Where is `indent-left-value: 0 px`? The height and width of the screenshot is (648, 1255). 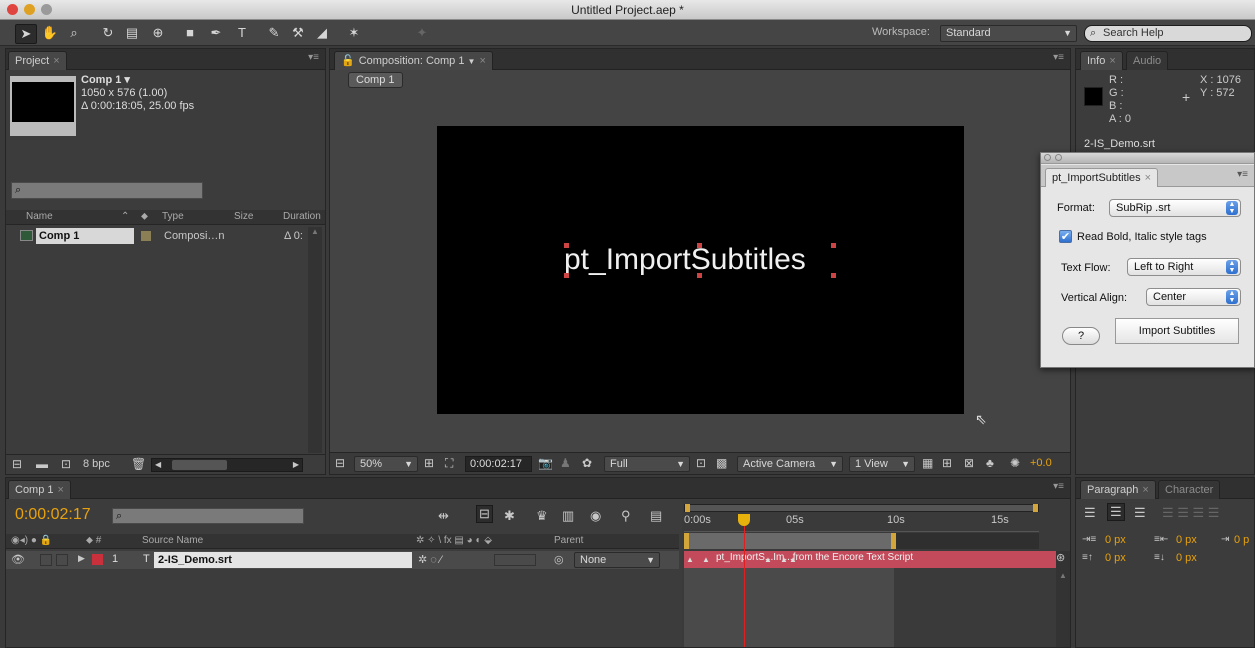 indent-left-value: 0 px is located at coordinates (1115, 540).